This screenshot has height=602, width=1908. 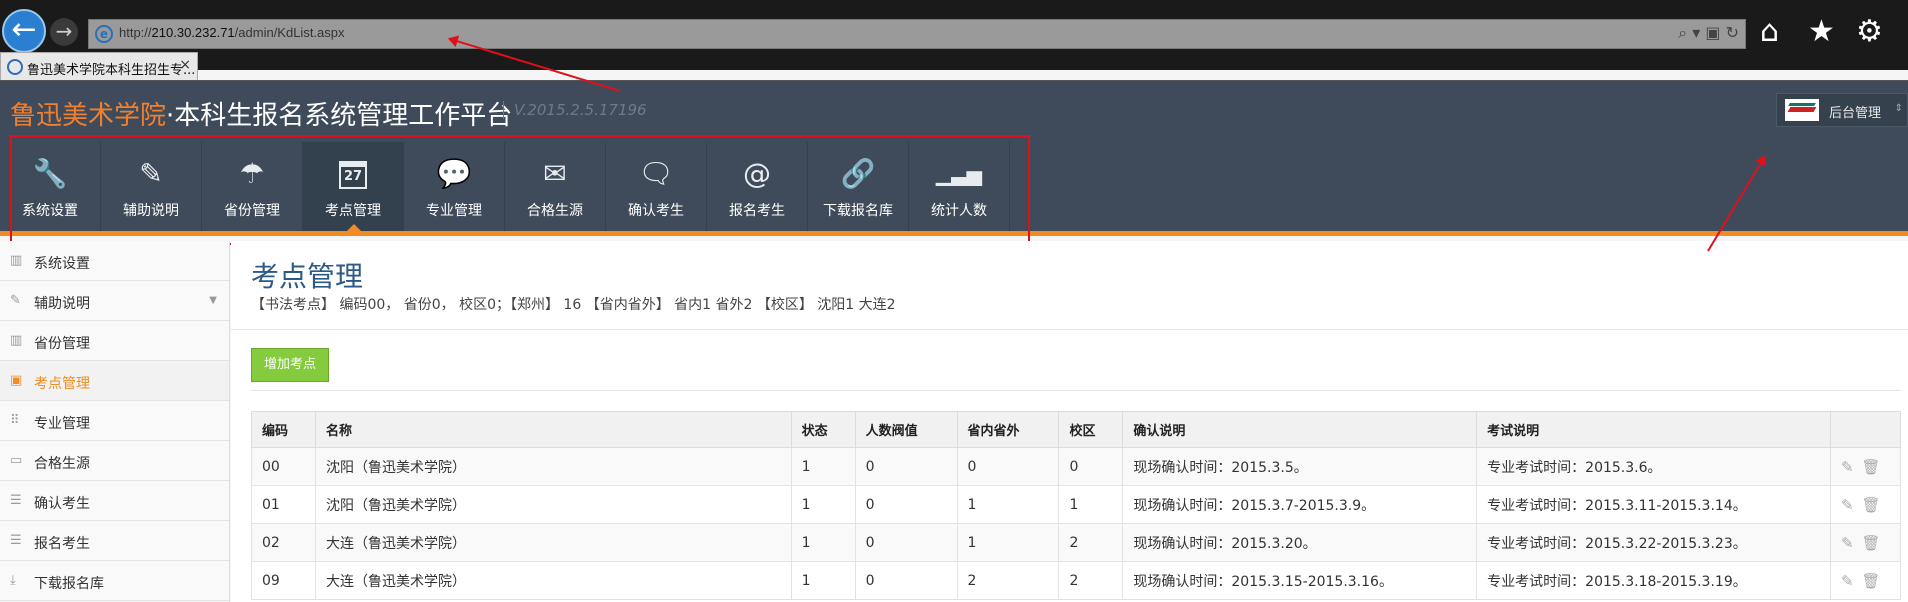 I want to click on list-icon: ☰, so click(x=16, y=540).